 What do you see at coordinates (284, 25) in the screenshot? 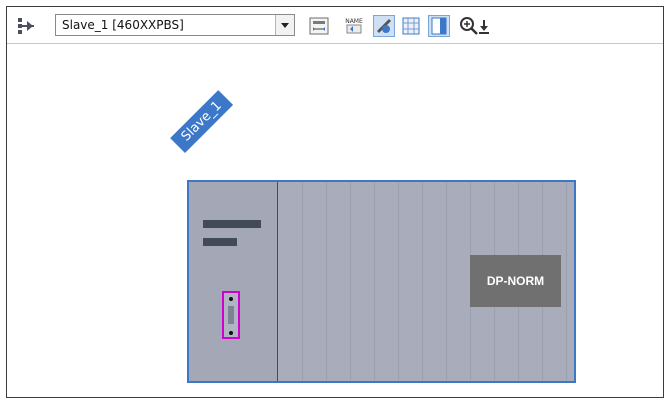
I see `dropdown-arrow-icon` at bounding box center [284, 25].